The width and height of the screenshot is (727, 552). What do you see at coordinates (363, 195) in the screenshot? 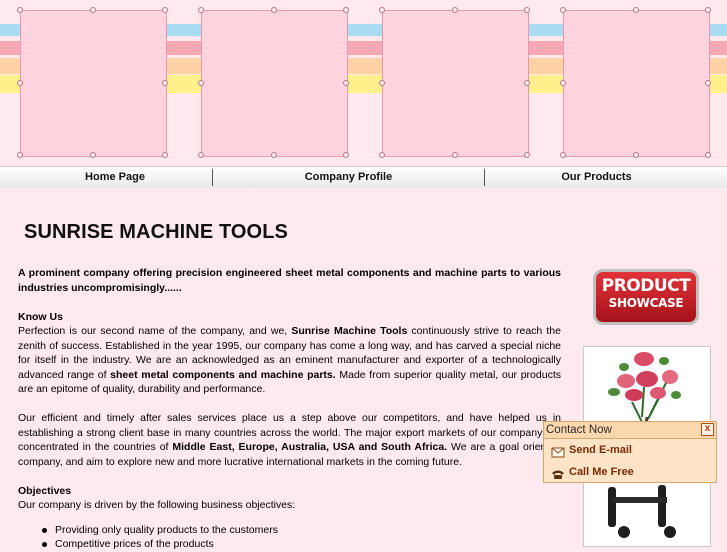
I see `nav-underband` at bounding box center [363, 195].